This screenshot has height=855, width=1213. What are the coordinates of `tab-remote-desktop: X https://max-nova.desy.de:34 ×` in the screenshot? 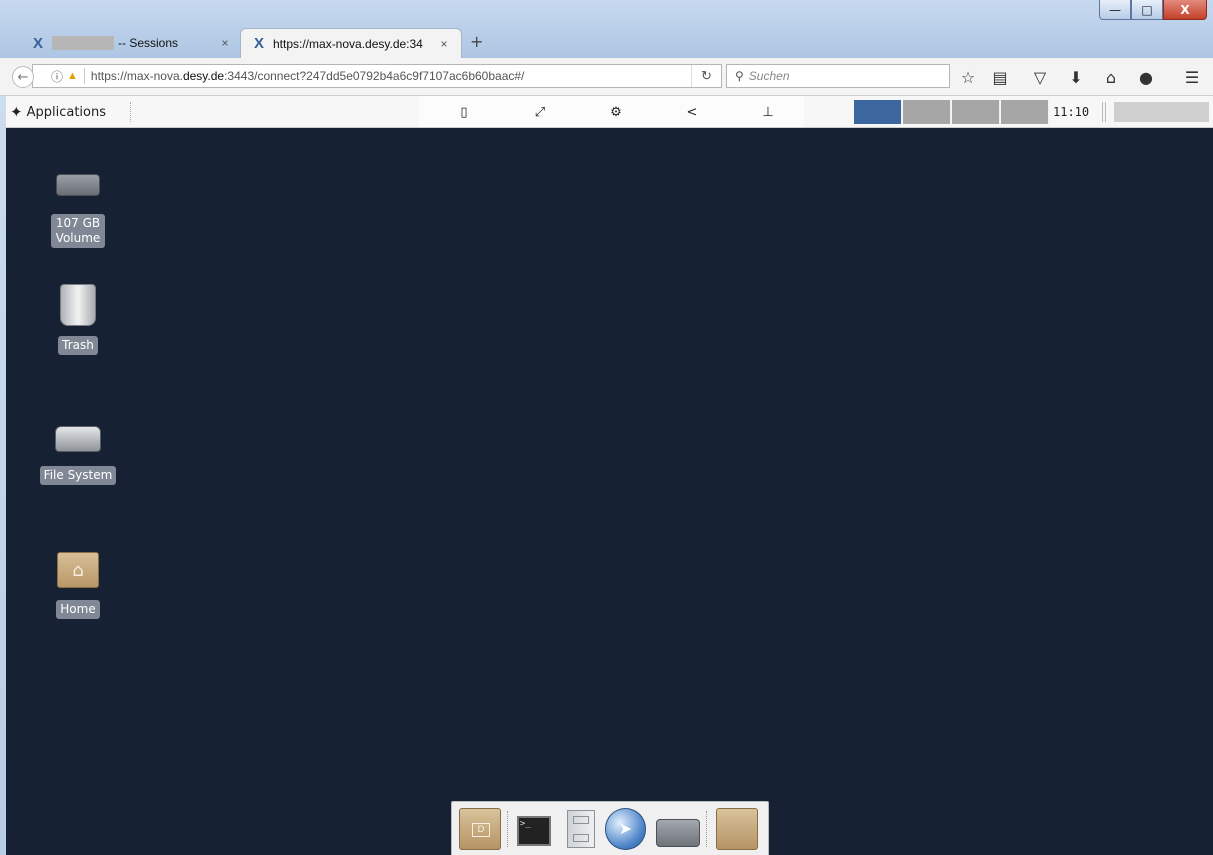 It's located at (351, 43).